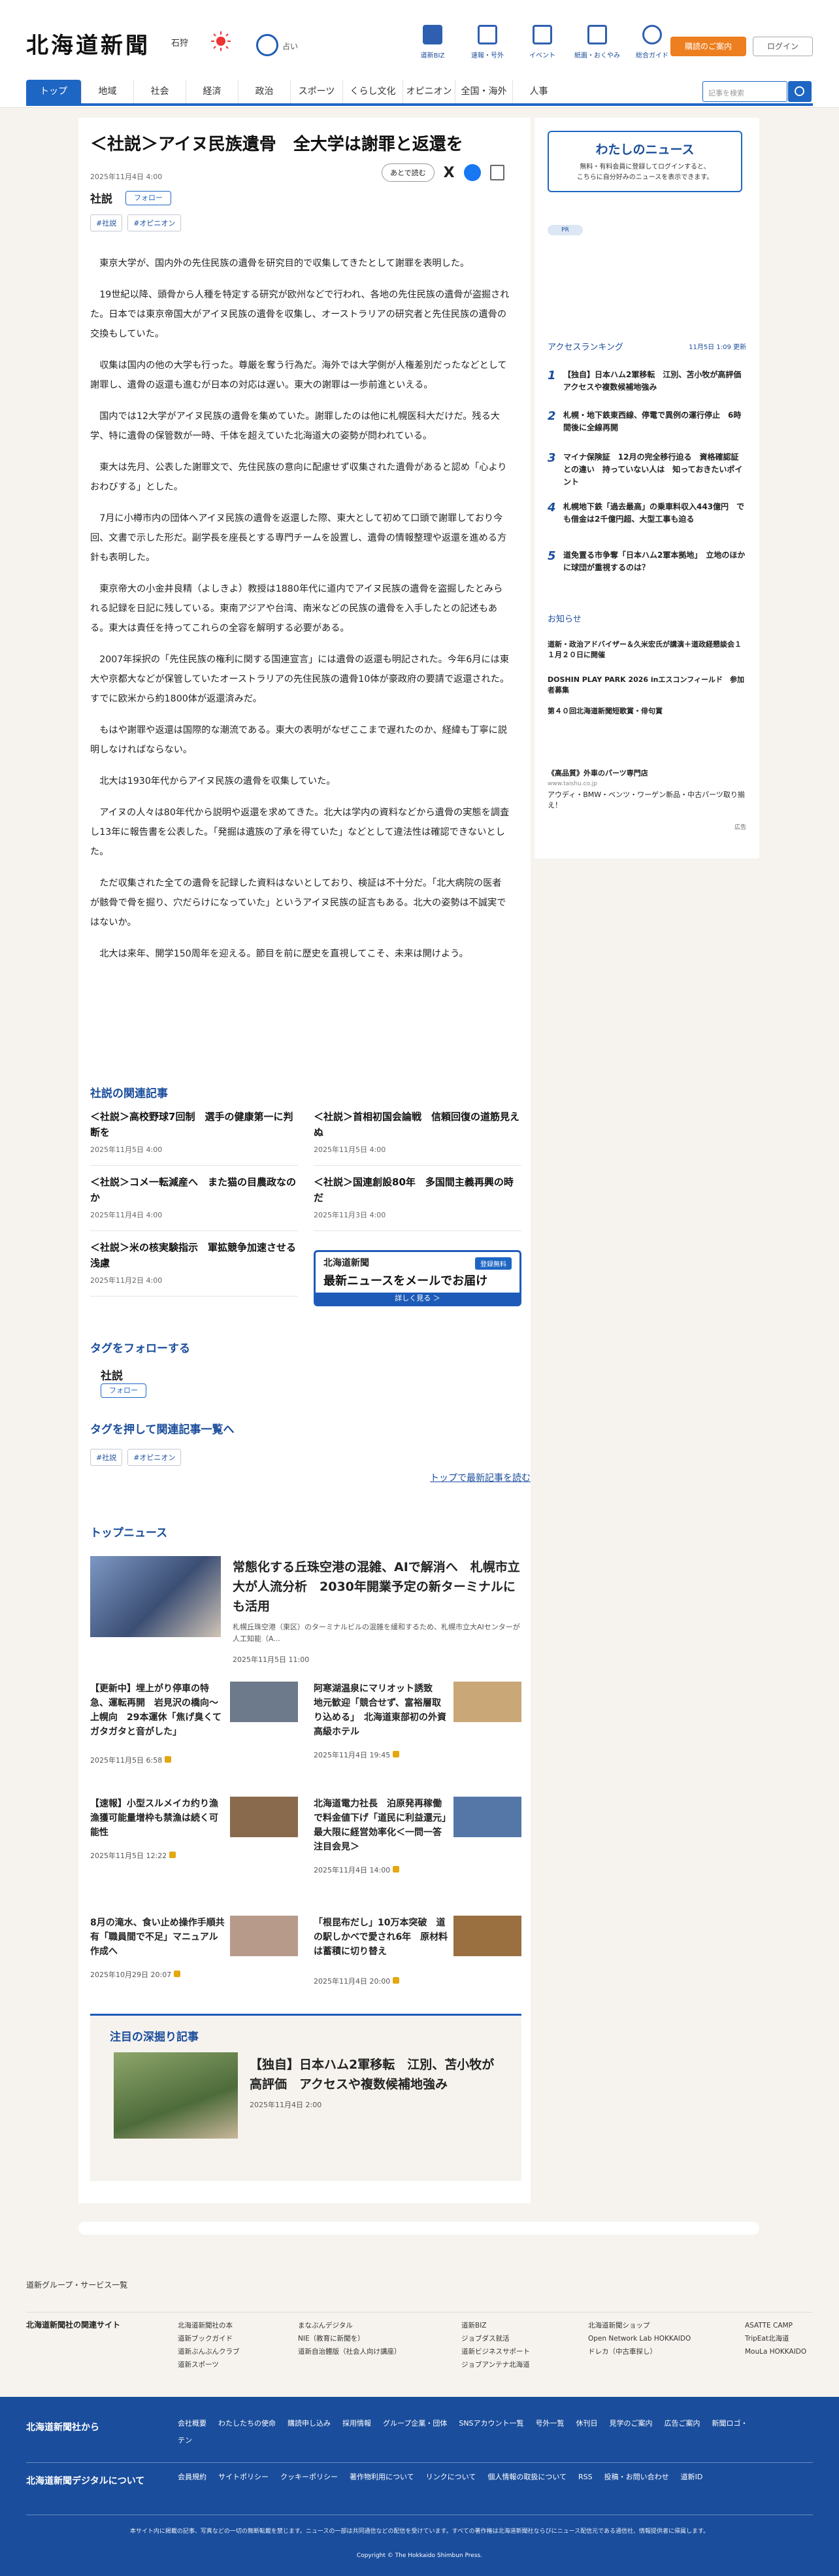  Describe the element at coordinates (449, 173) in the screenshot. I see `x-share-icon: X` at that location.